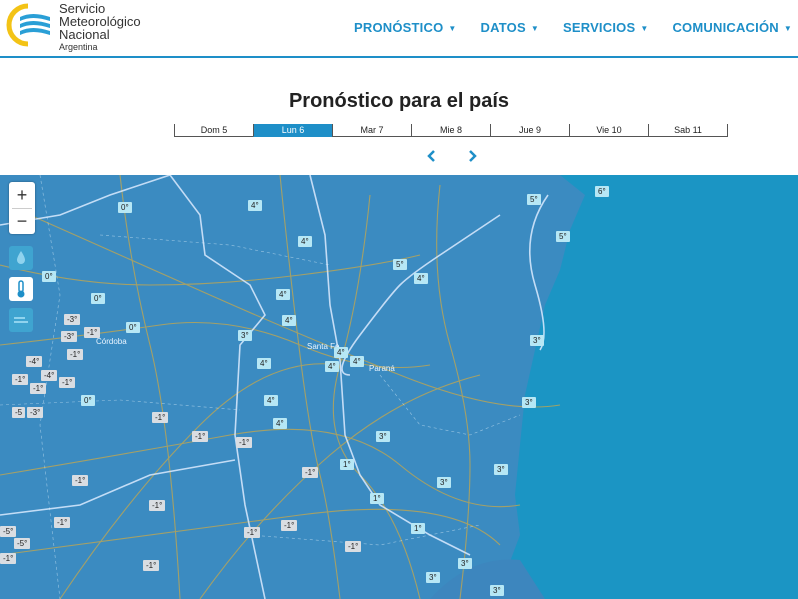 The width and height of the screenshot is (798, 599). What do you see at coordinates (111, 341) in the screenshot?
I see `city-label-cordoba: Córdoba` at bounding box center [111, 341].